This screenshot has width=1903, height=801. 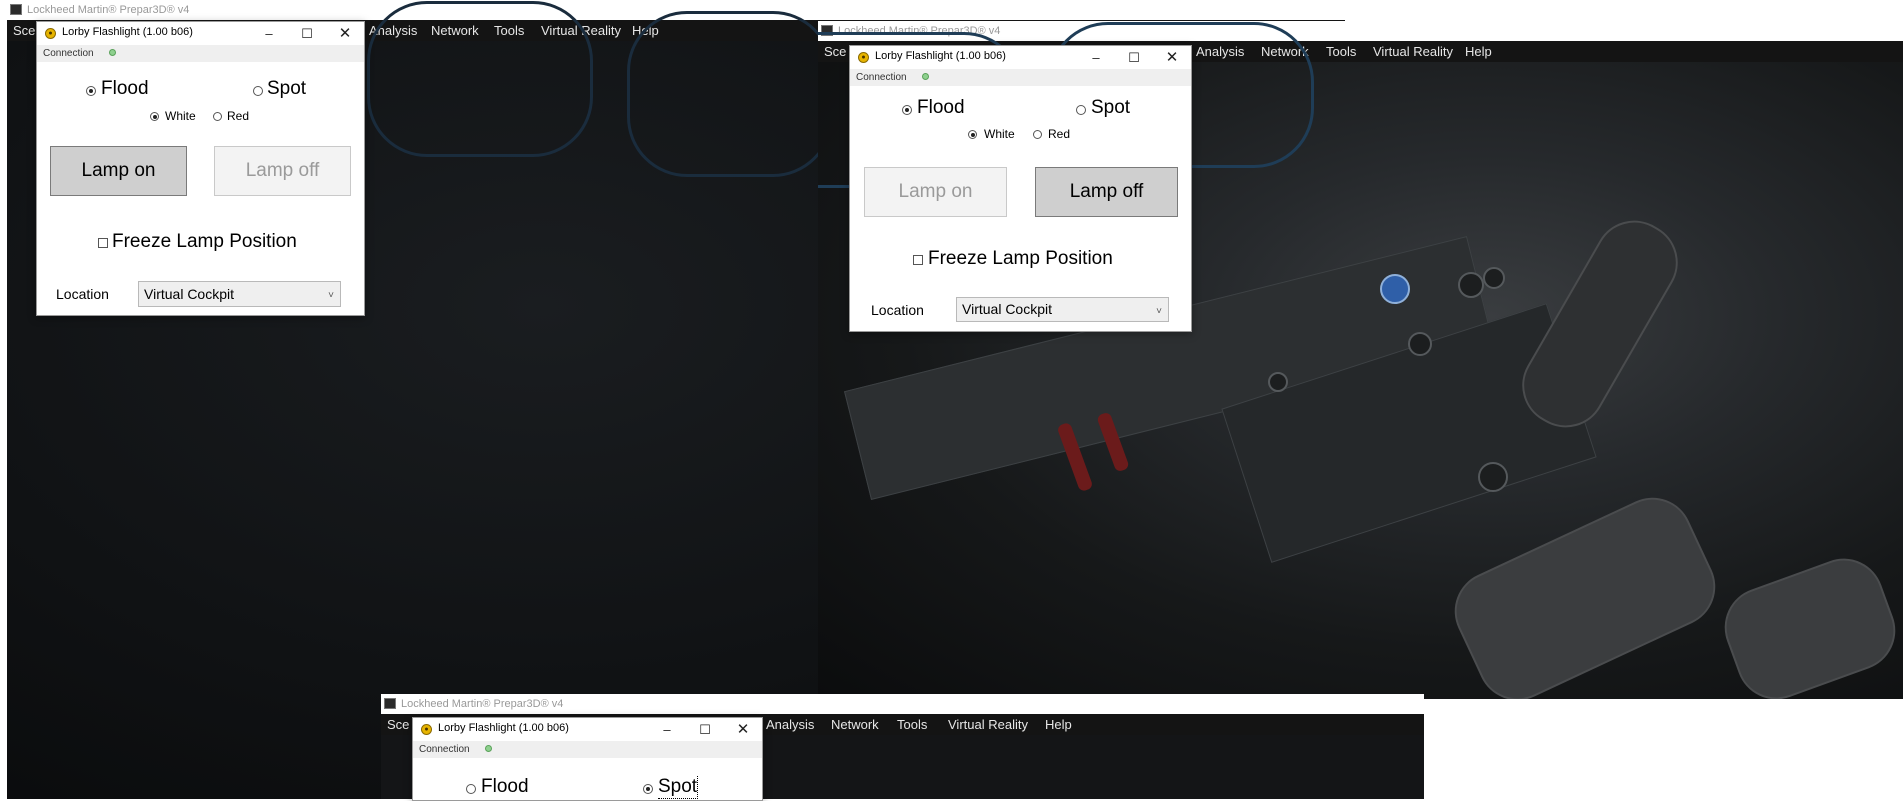 What do you see at coordinates (855, 724) in the screenshot?
I see `menu-network: Network` at bounding box center [855, 724].